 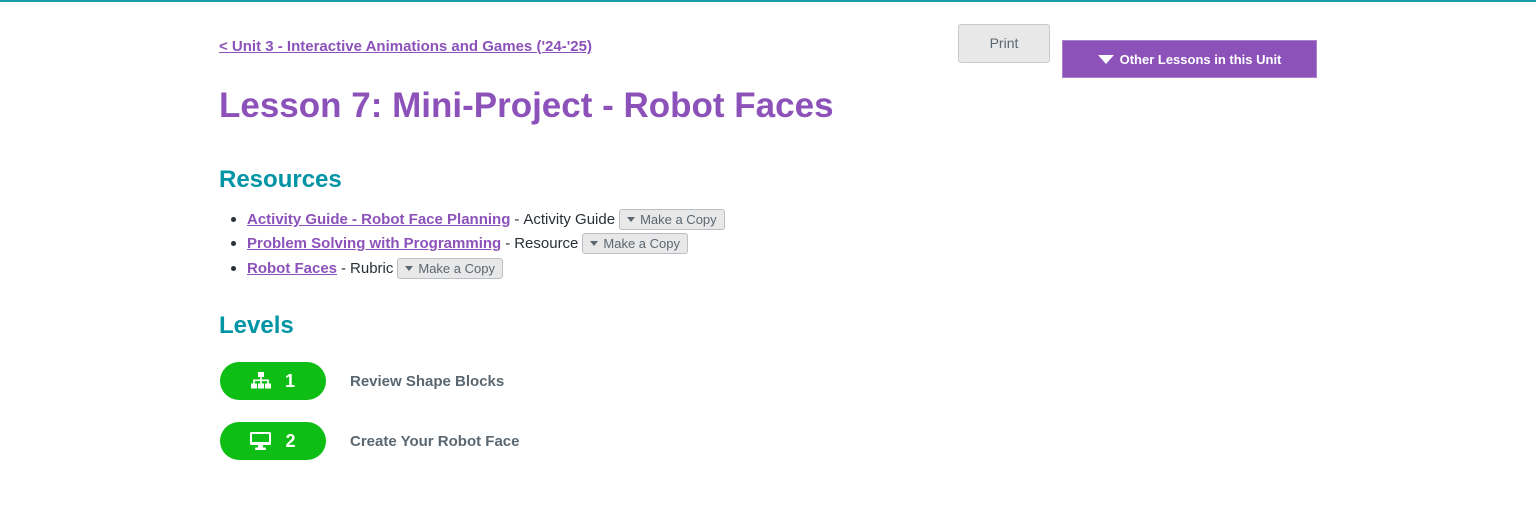 What do you see at coordinates (256, 325) in the screenshot?
I see `levels-heading: Levels` at bounding box center [256, 325].